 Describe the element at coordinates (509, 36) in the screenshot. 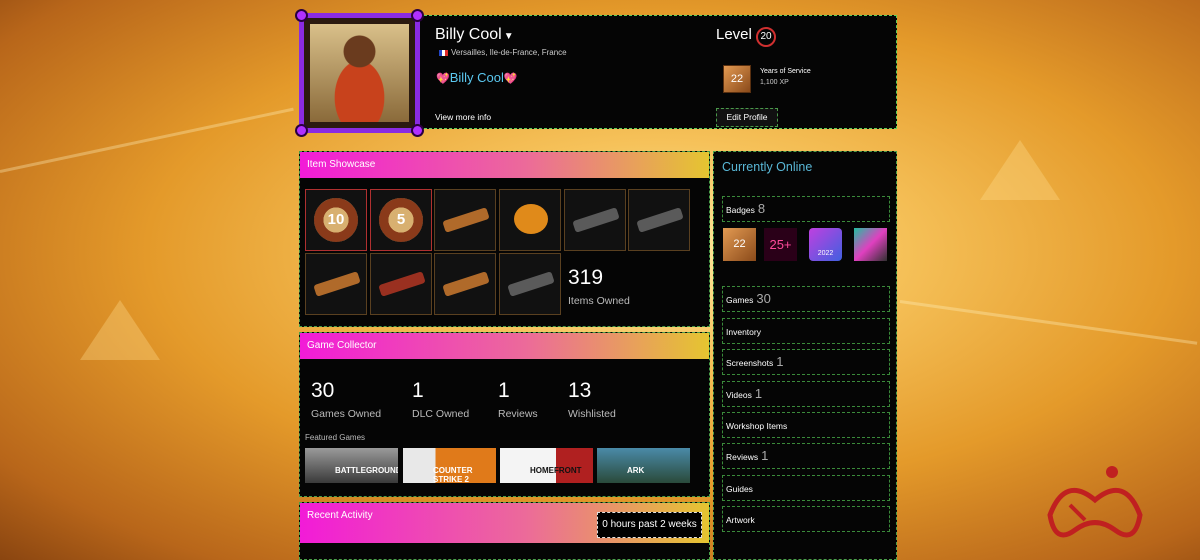

I see `caret-down-icon: ▼` at that location.